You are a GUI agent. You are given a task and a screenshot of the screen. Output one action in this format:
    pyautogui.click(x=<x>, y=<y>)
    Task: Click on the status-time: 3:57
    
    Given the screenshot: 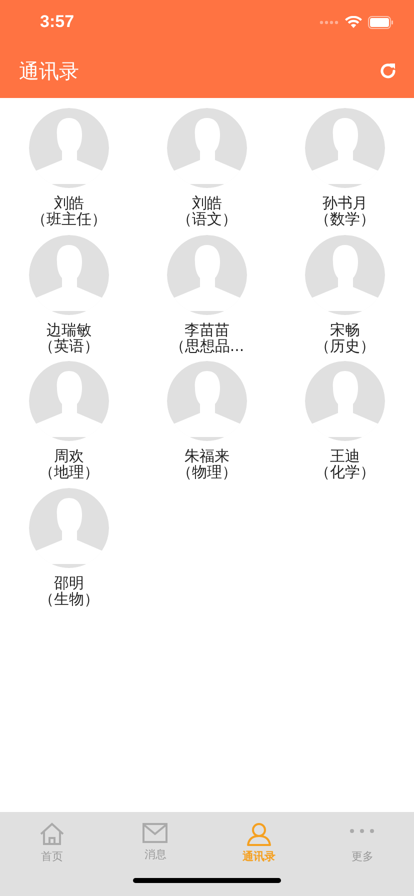 What is the action you would take?
    pyautogui.click(x=57, y=22)
    